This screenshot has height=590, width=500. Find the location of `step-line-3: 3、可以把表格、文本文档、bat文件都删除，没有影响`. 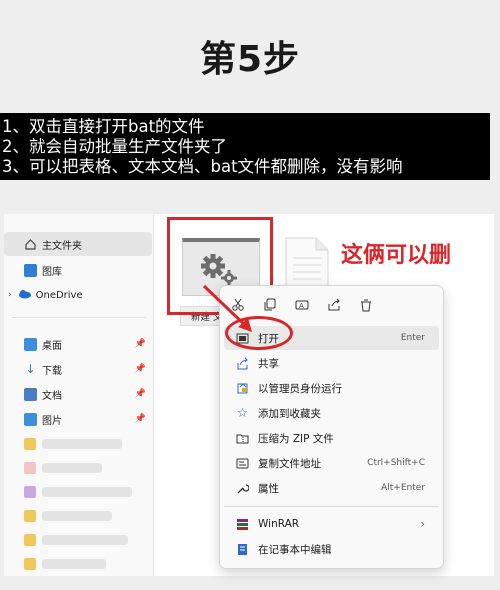

step-line-3: 3、可以把表格、文本文档、bat文件都删除，没有影响 is located at coordinates (202, 166).